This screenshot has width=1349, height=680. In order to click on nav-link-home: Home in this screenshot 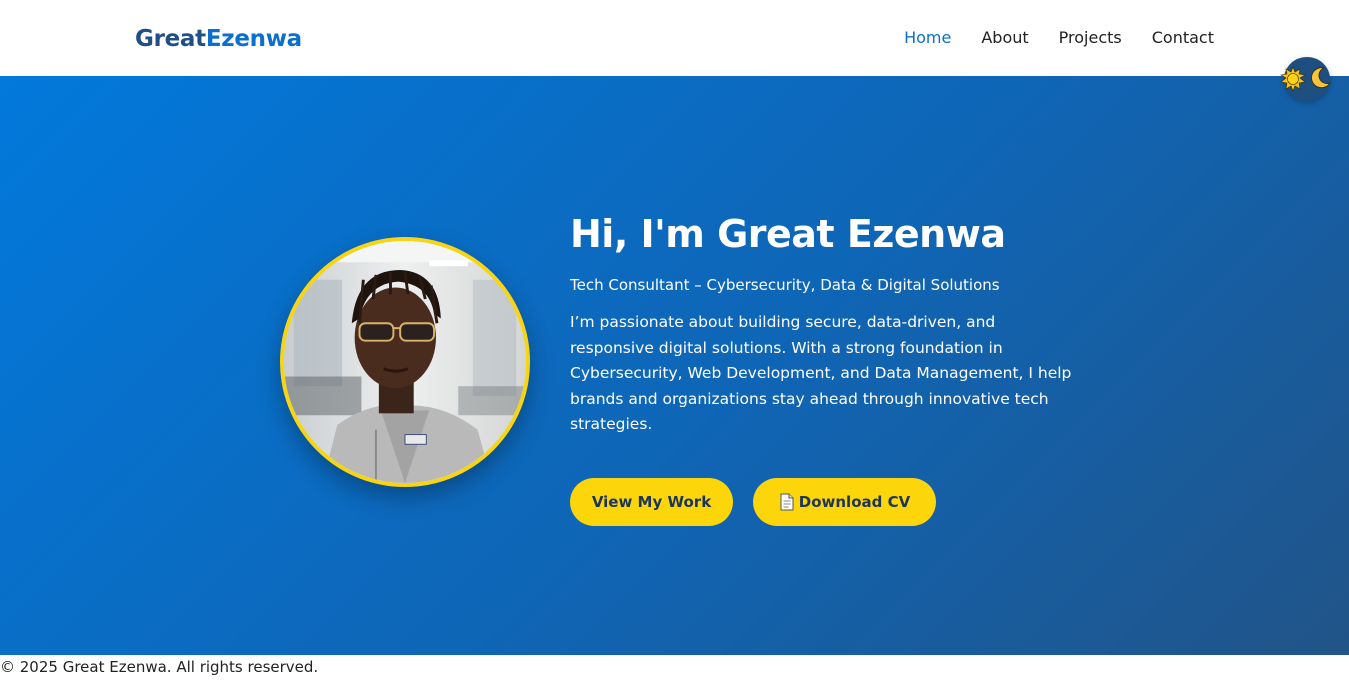, I will do `click(927, 38)`.